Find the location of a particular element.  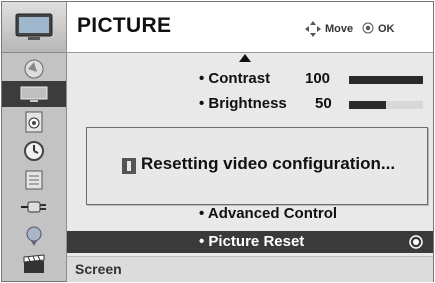

time-icon is located at coordinates (34, 151).